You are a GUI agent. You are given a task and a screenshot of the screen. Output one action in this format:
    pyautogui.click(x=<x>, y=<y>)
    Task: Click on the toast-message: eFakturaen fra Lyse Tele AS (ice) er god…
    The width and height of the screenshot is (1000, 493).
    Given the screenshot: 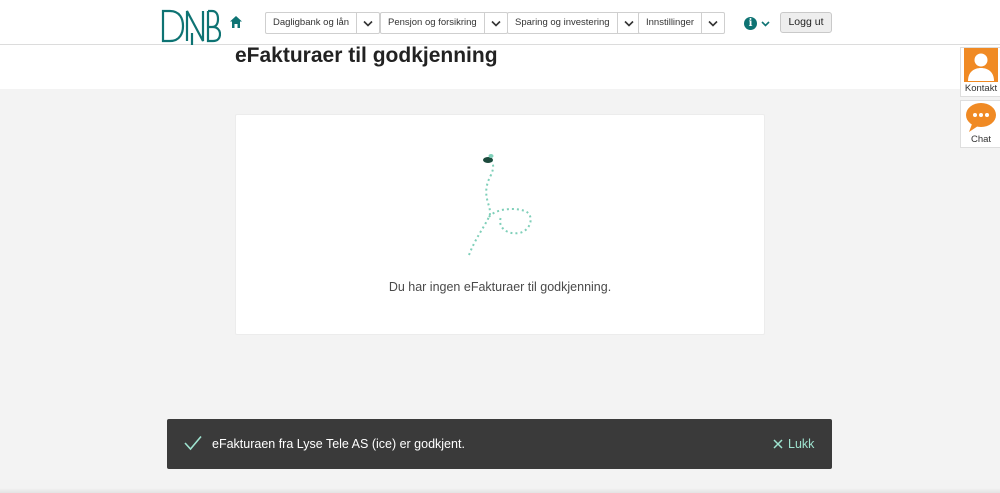 What is the action you would take?
    pyautogui.click(x=338, y=444)
    